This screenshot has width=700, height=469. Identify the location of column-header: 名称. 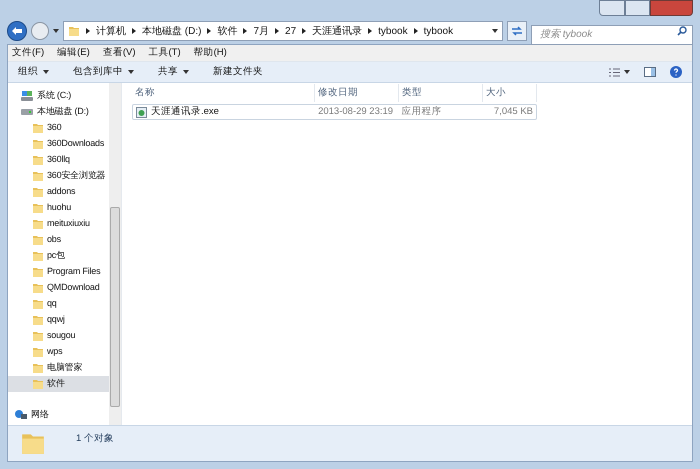
(223, 93).